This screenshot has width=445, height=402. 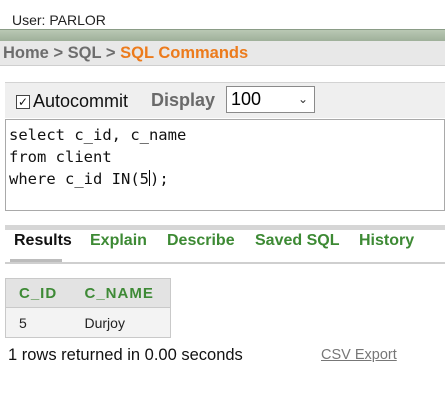 What do you see at coordinates (23, 101) in the screenshot?
I see `autocommit-checkbox: ✓` at bounding box center [23, 101].